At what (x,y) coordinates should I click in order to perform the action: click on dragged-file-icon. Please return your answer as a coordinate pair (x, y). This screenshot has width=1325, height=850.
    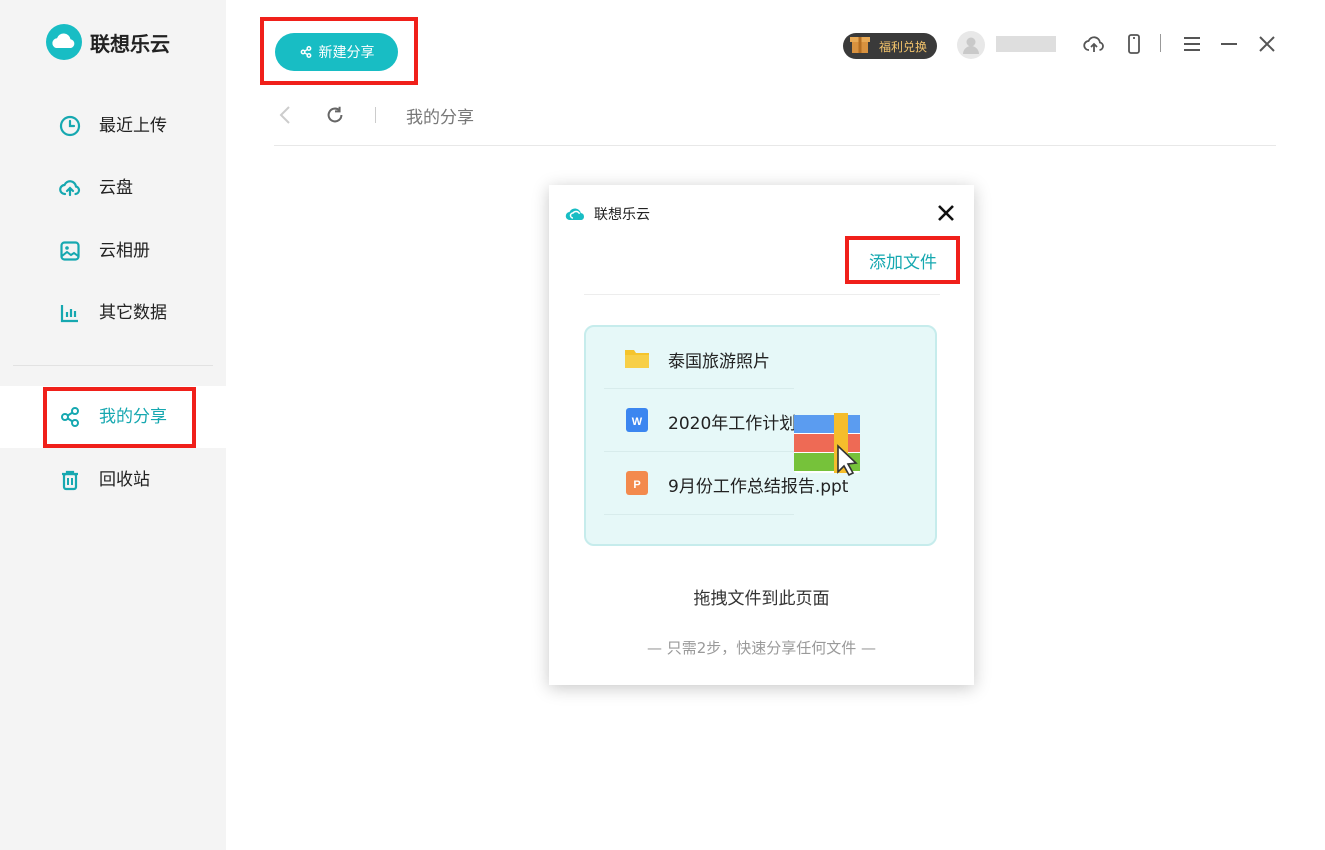
    Looking at the image, I should click on (827, 445).